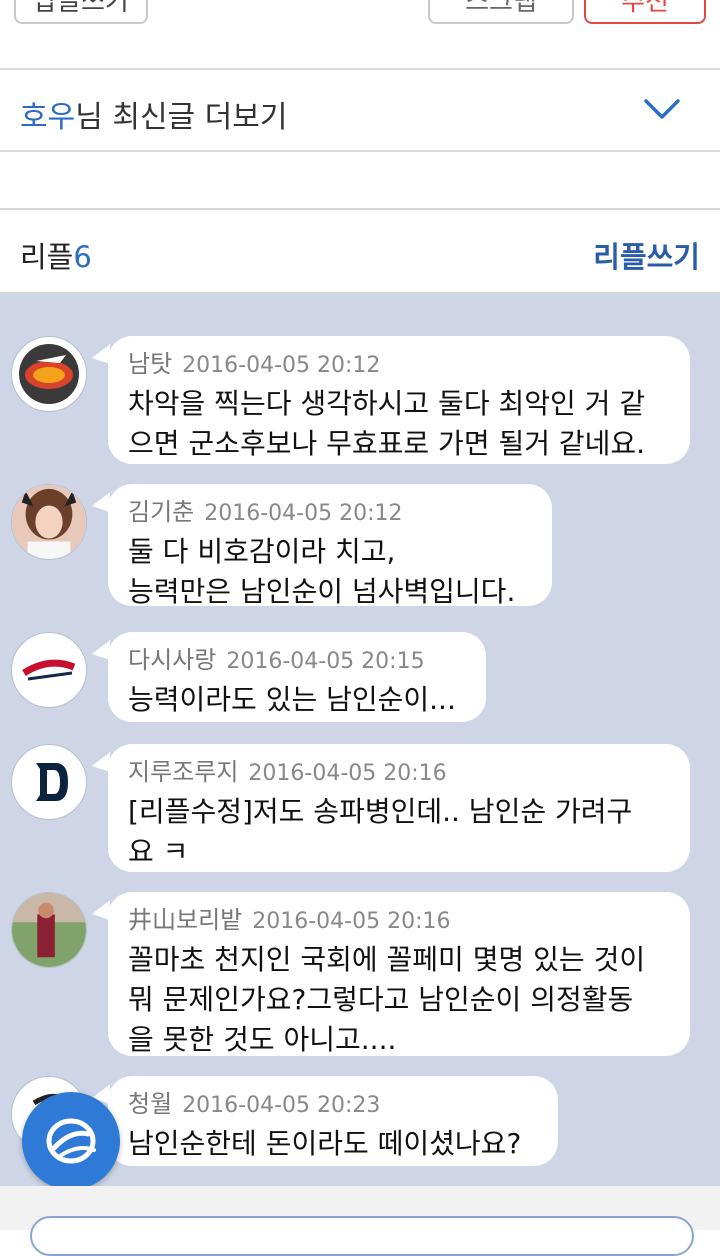 The width and height of the screenshot is (720, 1256). Describe the element at coordinates (380, 831) in the screenshot. I see `comment-text: [리플수정]저도 송파병인데.. 남인순 가려구 요 ㅋ` at that location.